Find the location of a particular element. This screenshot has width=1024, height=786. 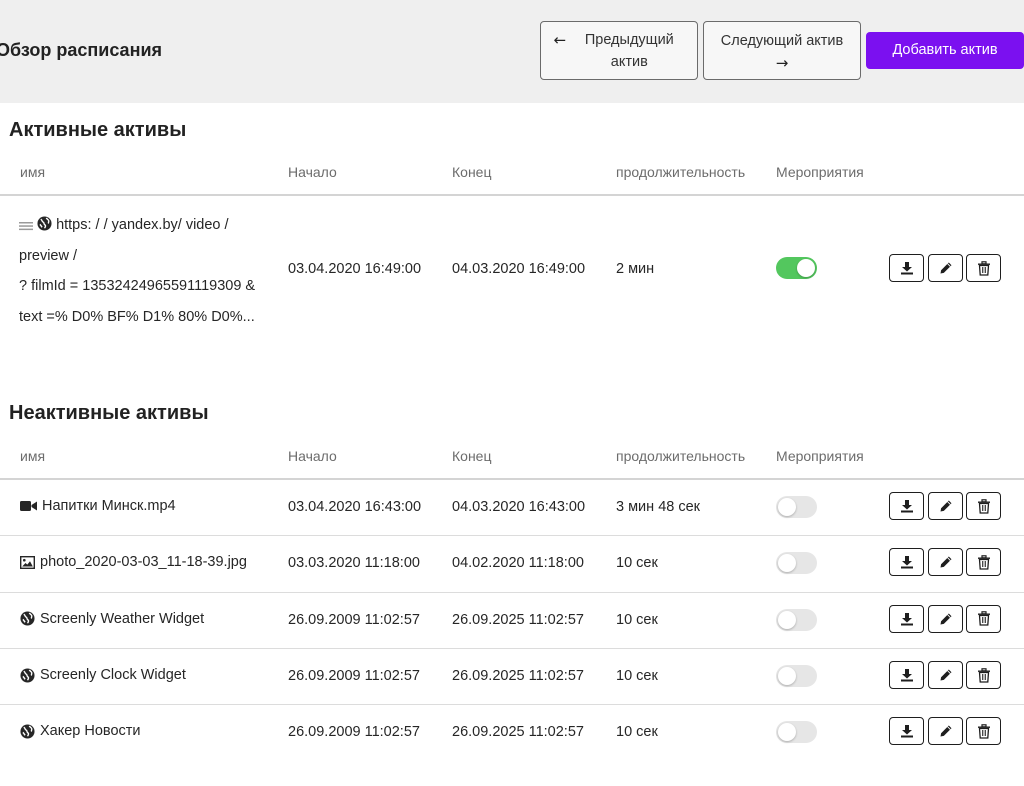

asset-url-line: preview / is located at coordinates (48, 255).